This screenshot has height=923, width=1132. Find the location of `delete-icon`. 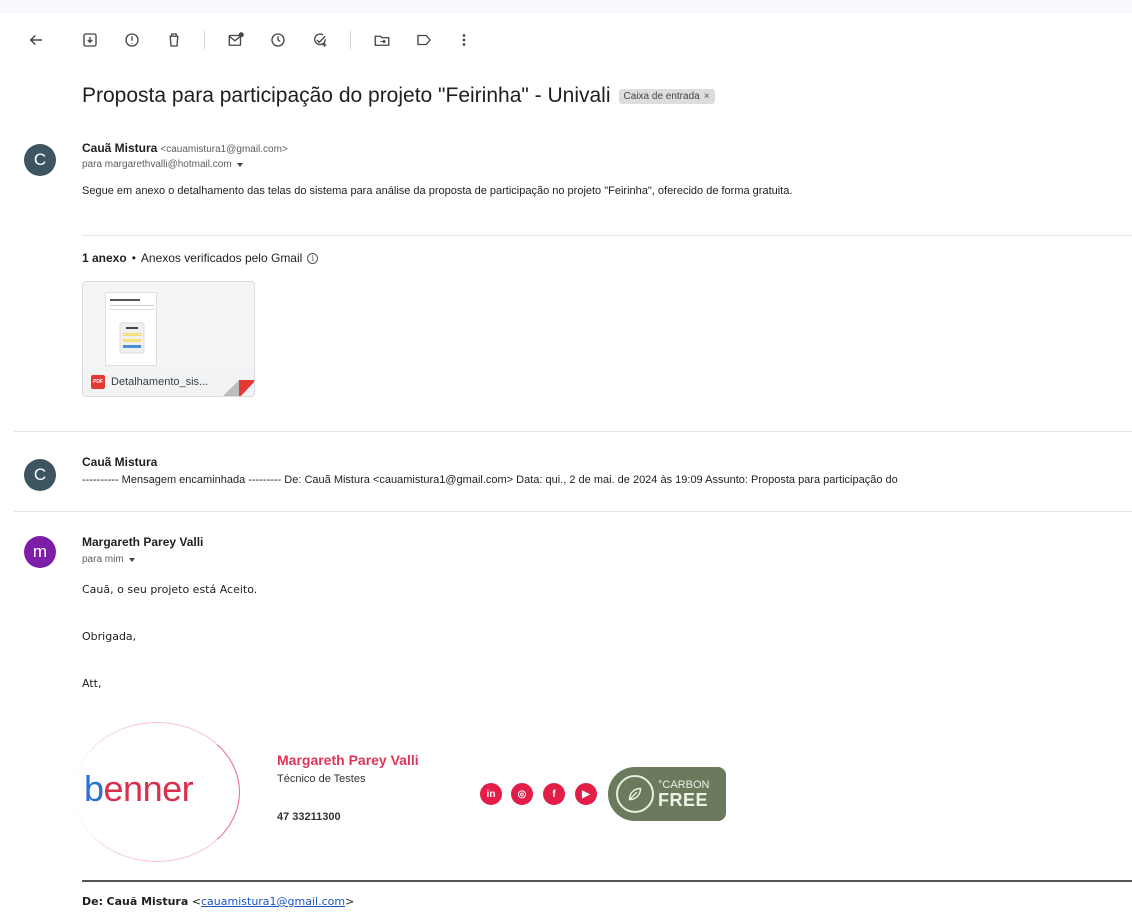

delete-icon is located at coordinates (174, 40).